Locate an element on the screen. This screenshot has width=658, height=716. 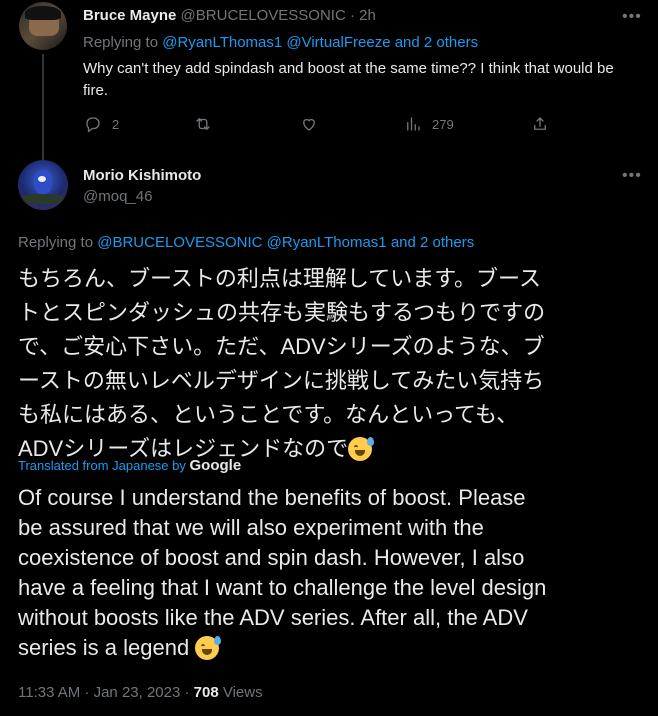
tweet-timestamp: 11:33 AM · Jan 23, 2023 · is located at coordinates (106, 692).